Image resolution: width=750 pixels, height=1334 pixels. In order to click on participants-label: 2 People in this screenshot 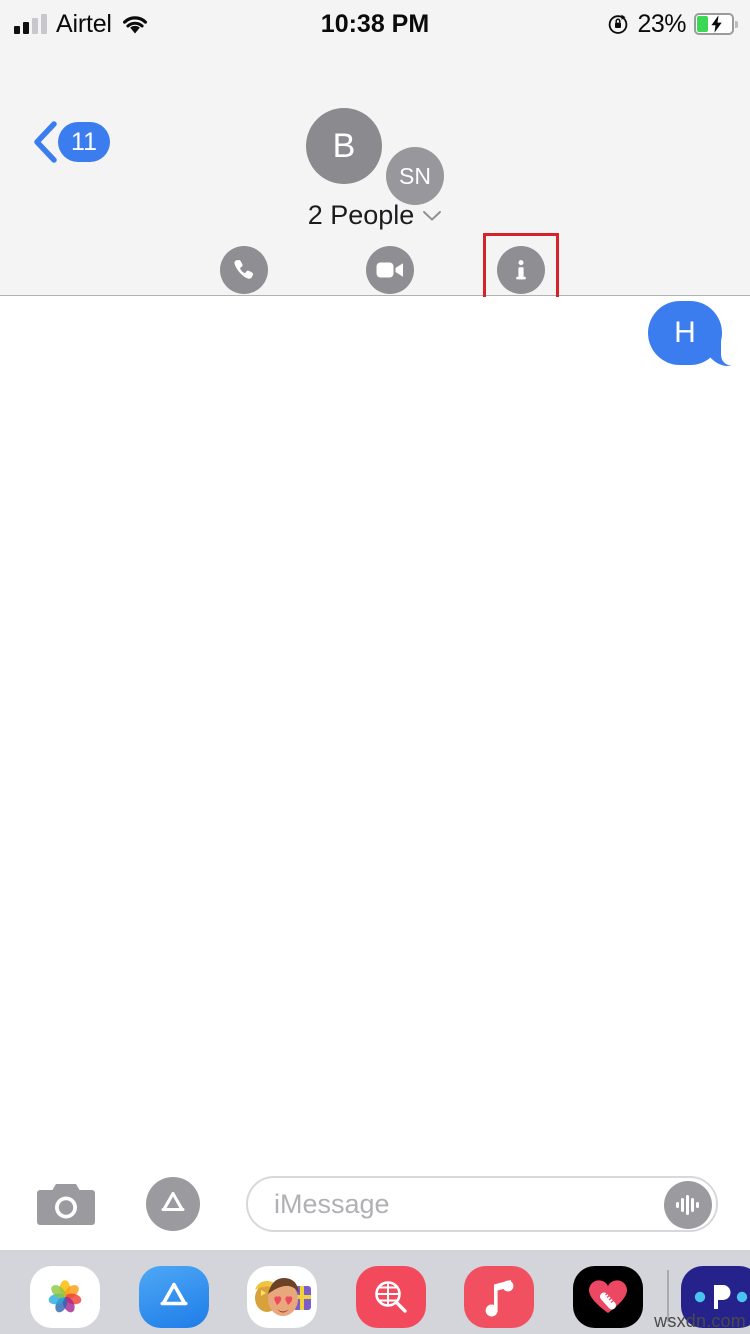, I will do `click(361, 215)`.